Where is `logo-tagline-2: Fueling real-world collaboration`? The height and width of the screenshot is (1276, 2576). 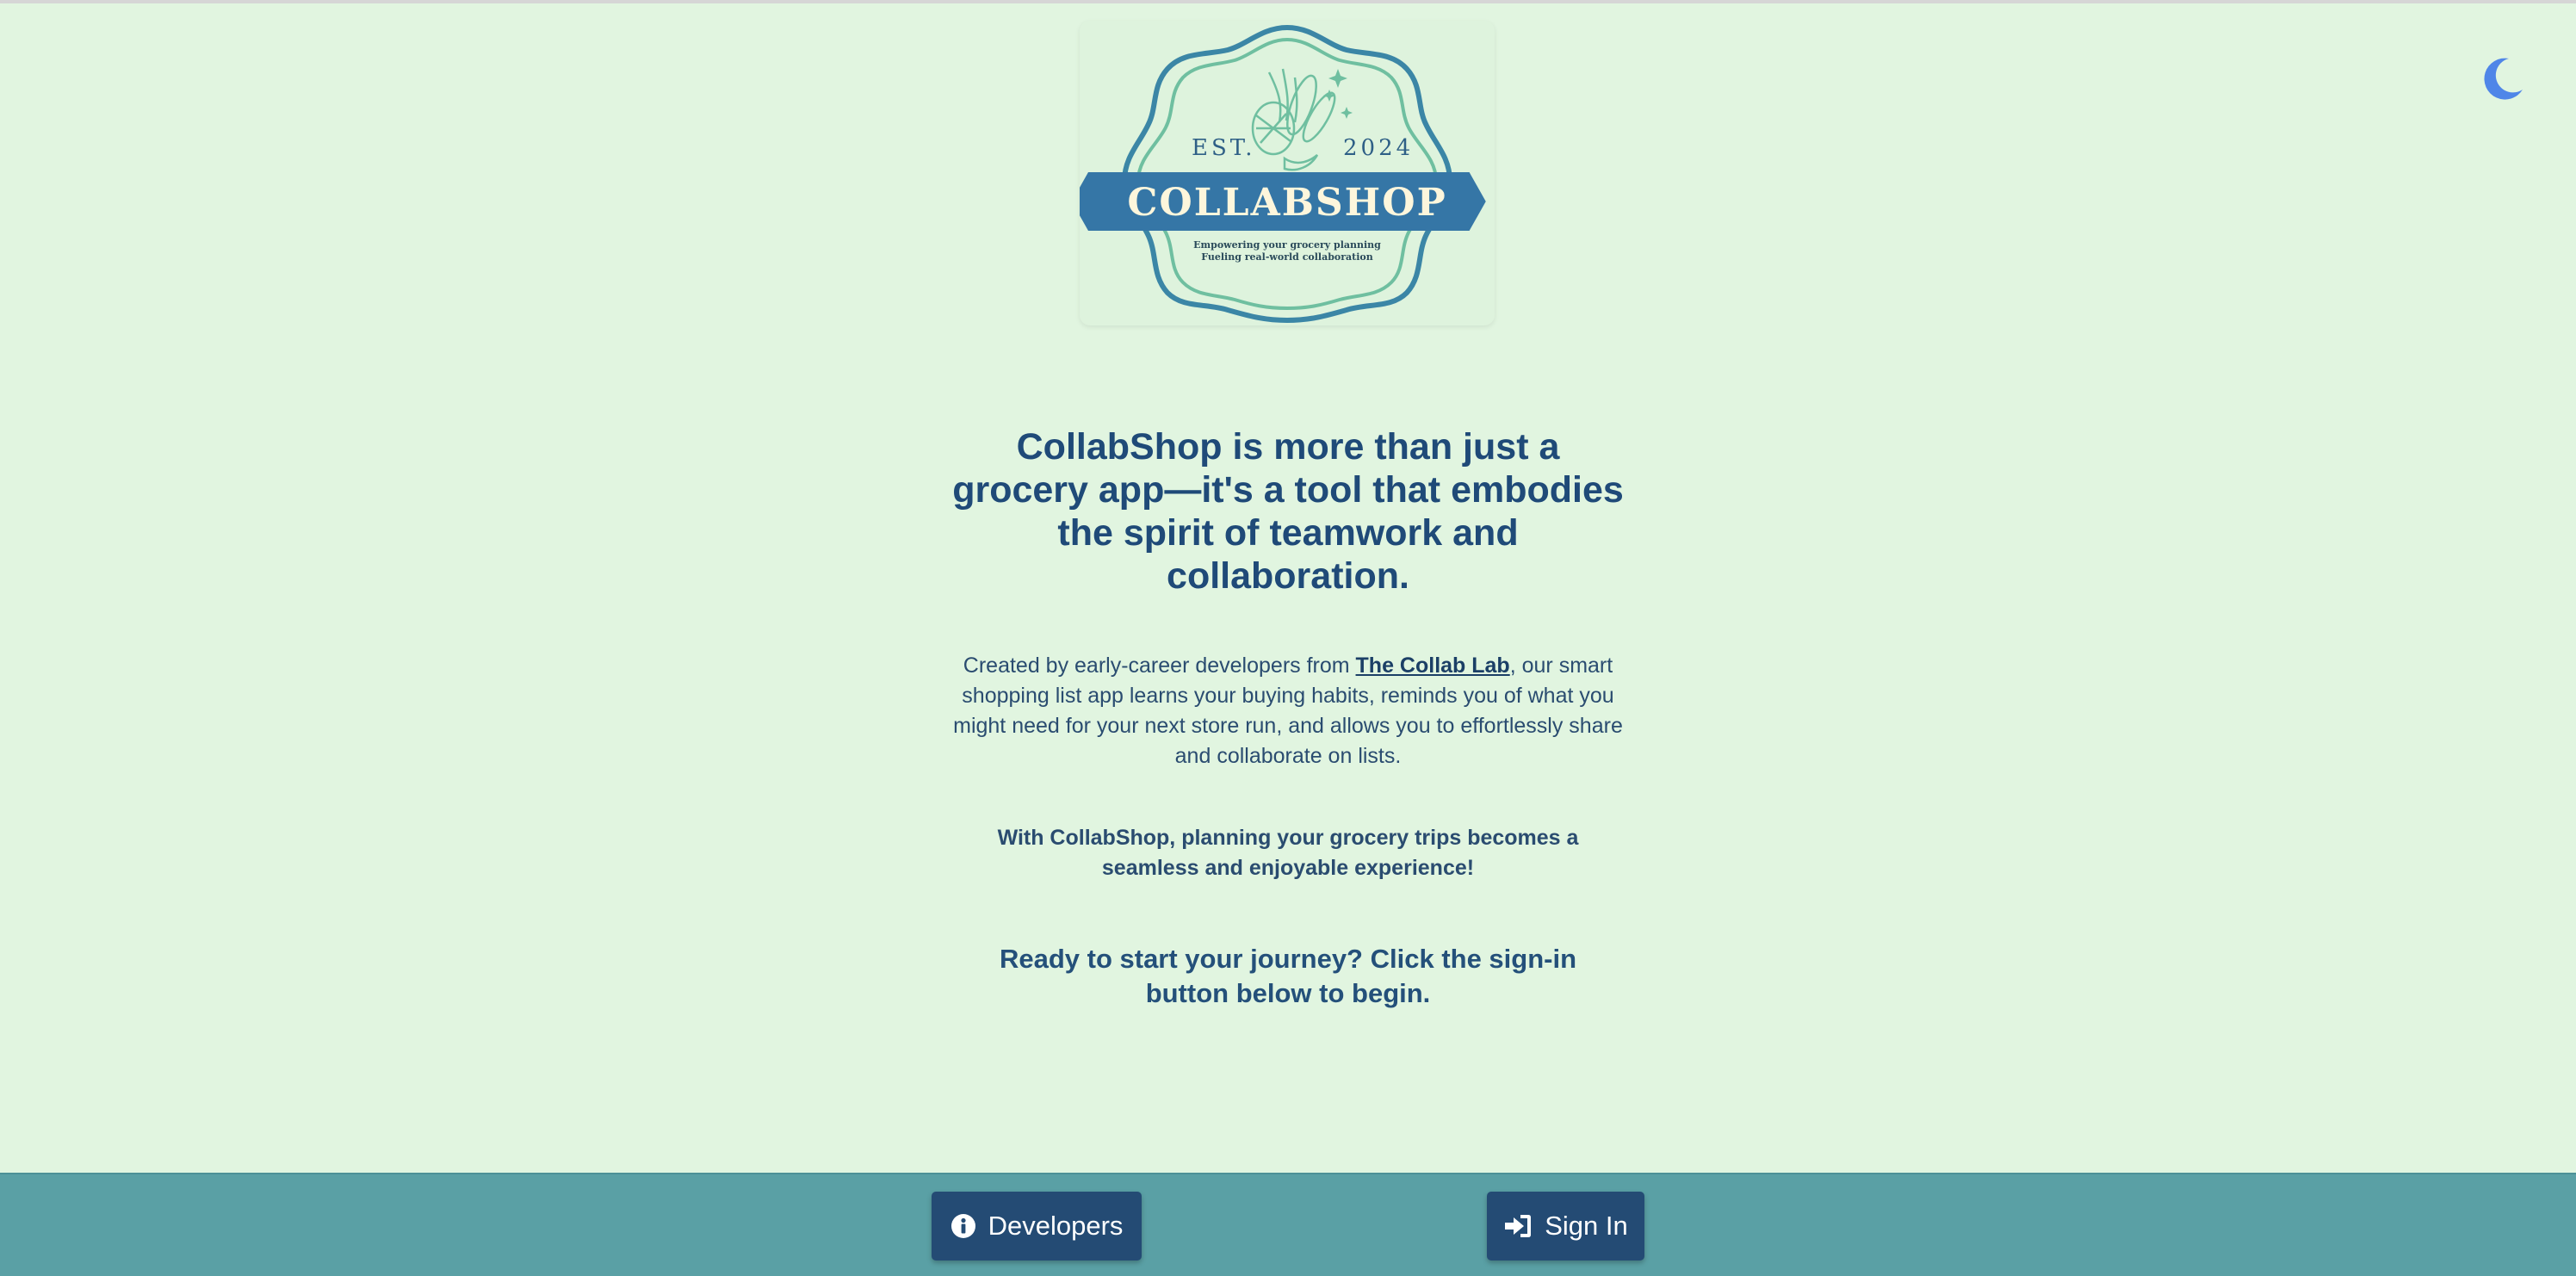
logo-tagline-2: Fueling real-world collaboration is located at coordinates (1287, 257).